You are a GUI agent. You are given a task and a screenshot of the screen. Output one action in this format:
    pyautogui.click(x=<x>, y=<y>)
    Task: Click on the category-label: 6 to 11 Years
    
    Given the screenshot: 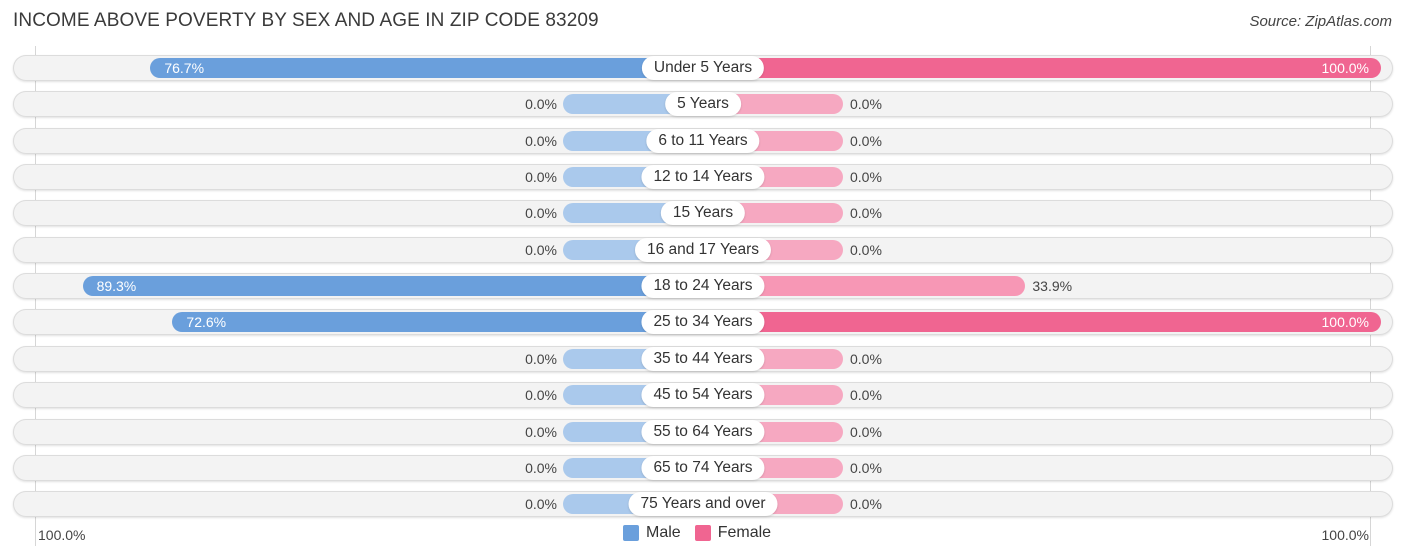 What is the action you would take?
    pyautogui.click(x=703, y=141)
    